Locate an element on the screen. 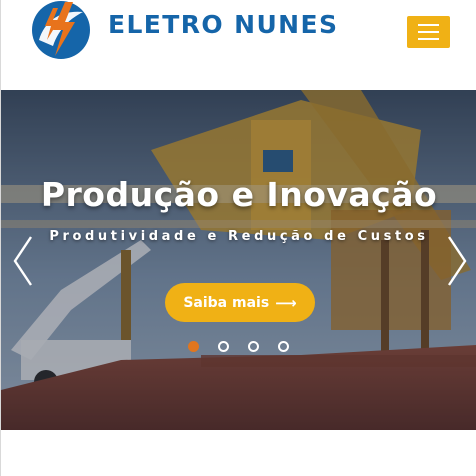 This screenshot has width=476, height=476. hero-title: Produção e Inovação is located at coordinates (239, 194).